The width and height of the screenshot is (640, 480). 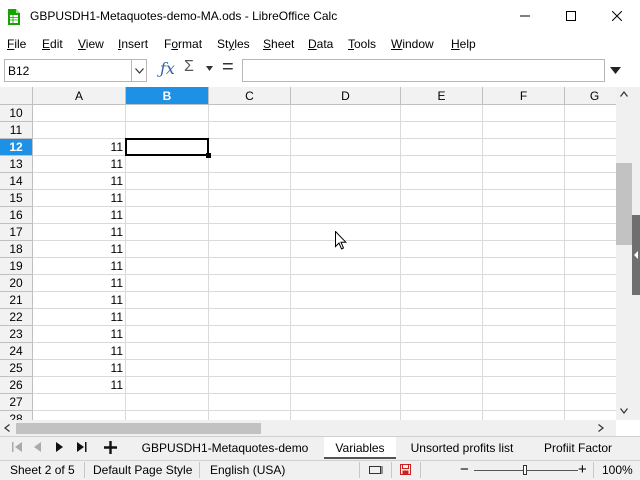 What do you see at coordinates (464, 469) in the screenshot?
I see `zoom-out-button: −` at bounding box center [464, 469].